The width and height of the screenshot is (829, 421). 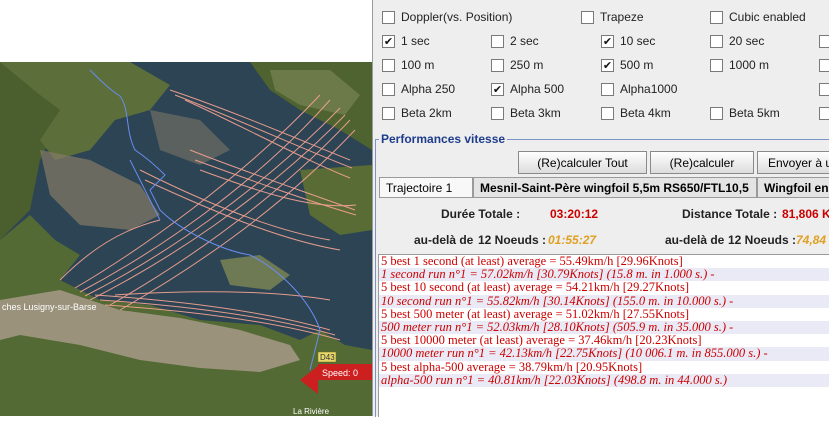 I want to click on checkbox-overflow-d, so click(x=824, y=113).